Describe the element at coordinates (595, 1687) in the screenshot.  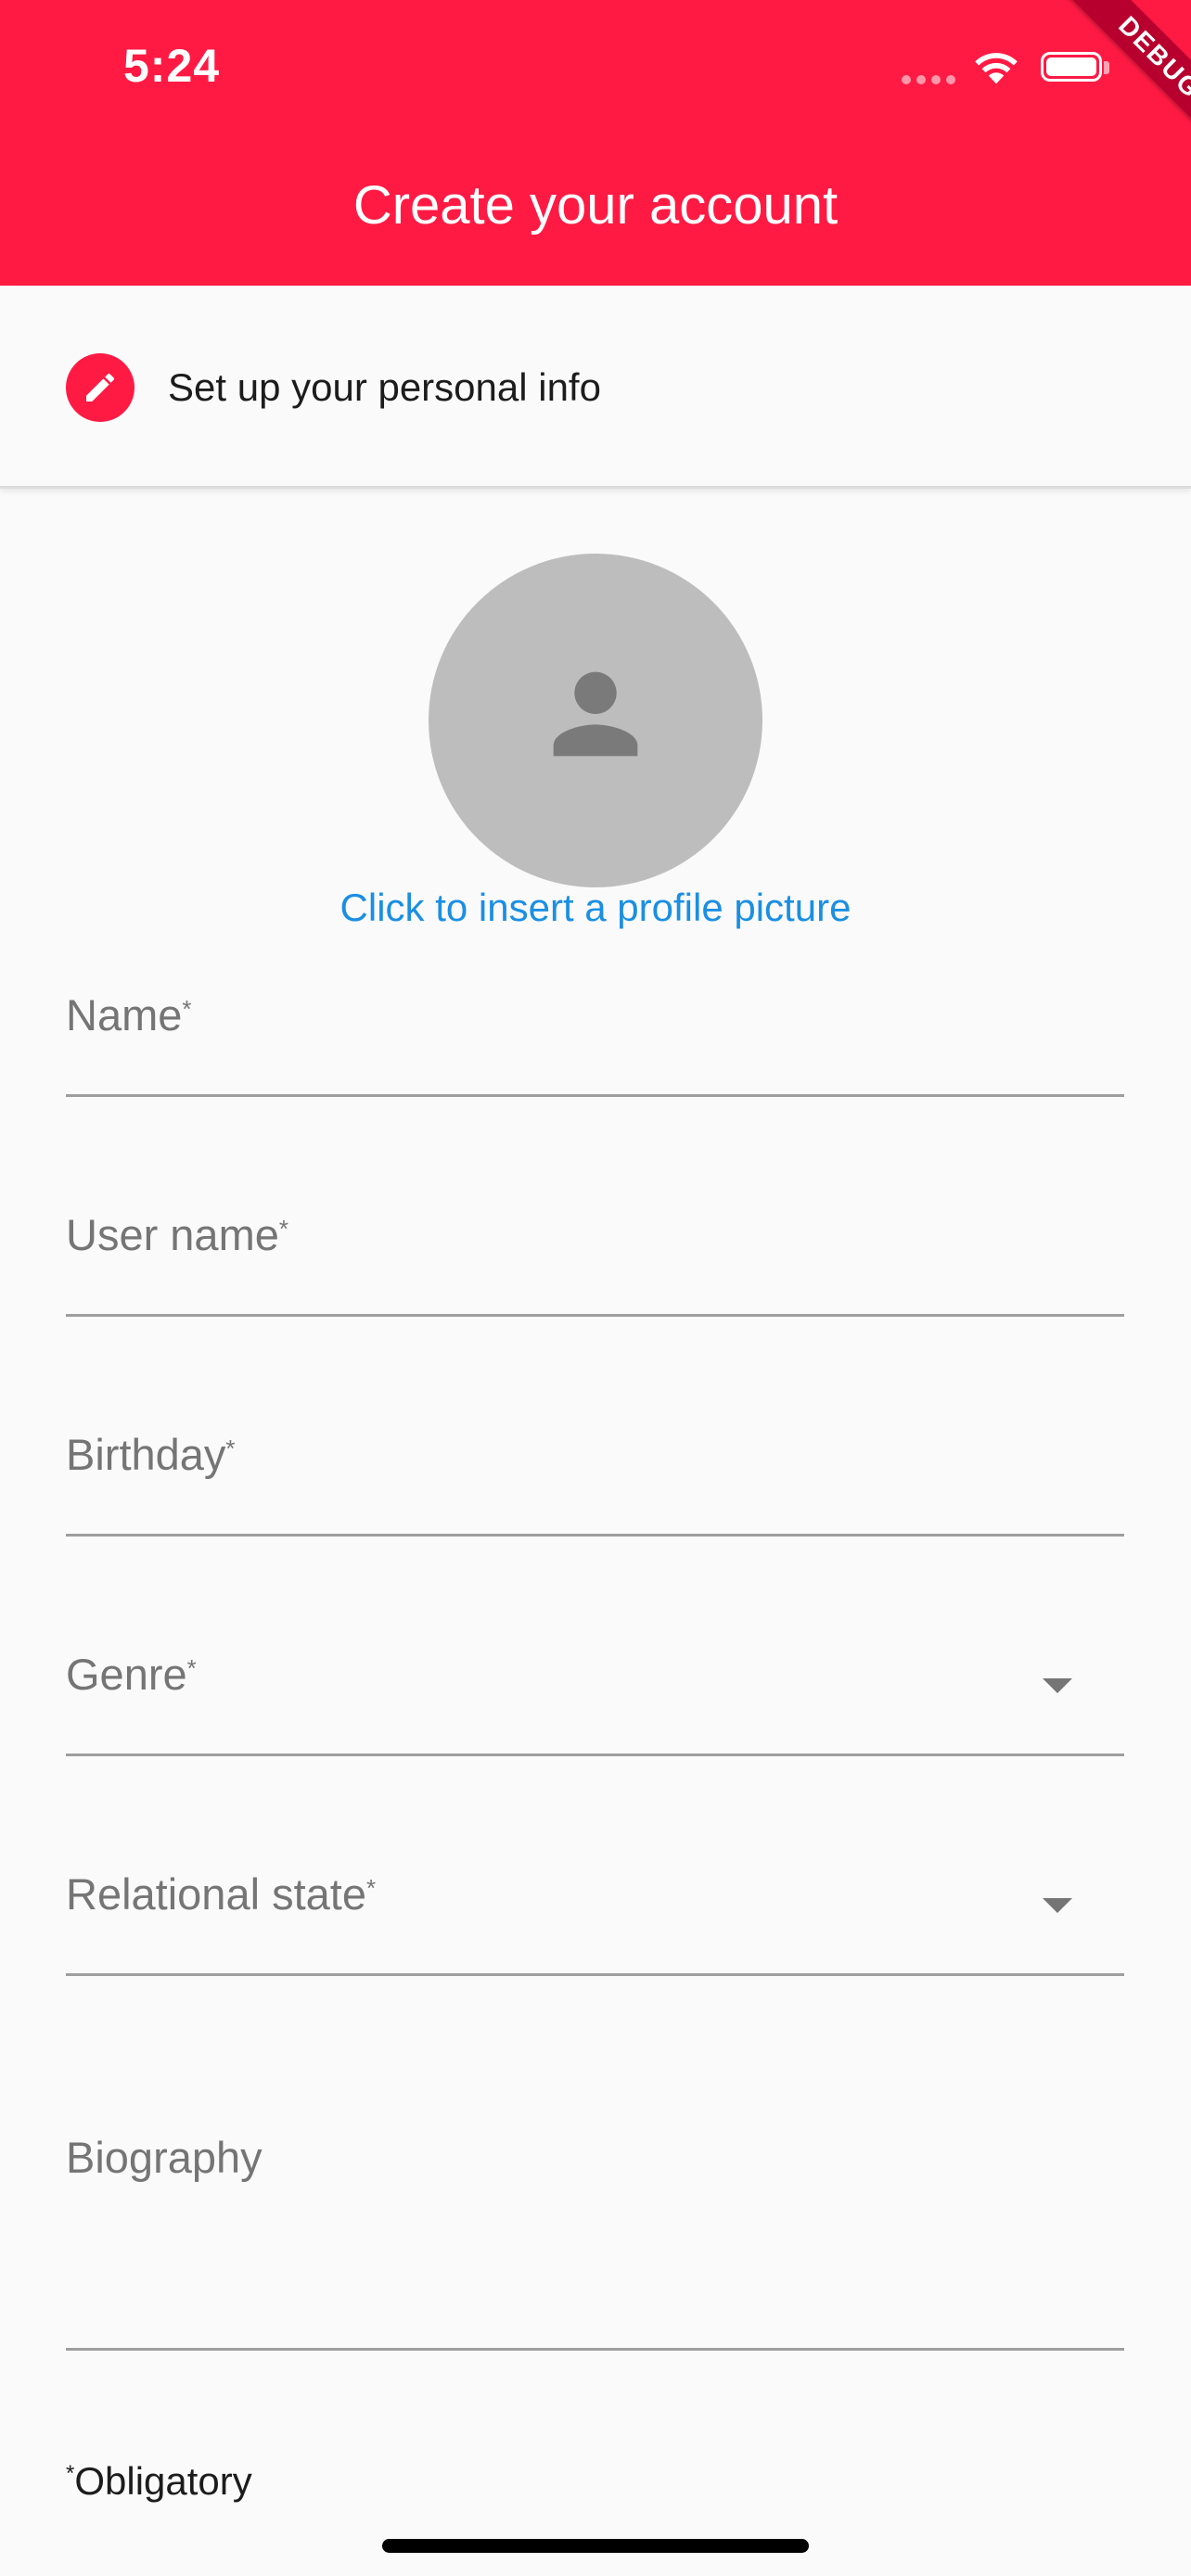
I see `genre-dropdown: Genre*` at that location.